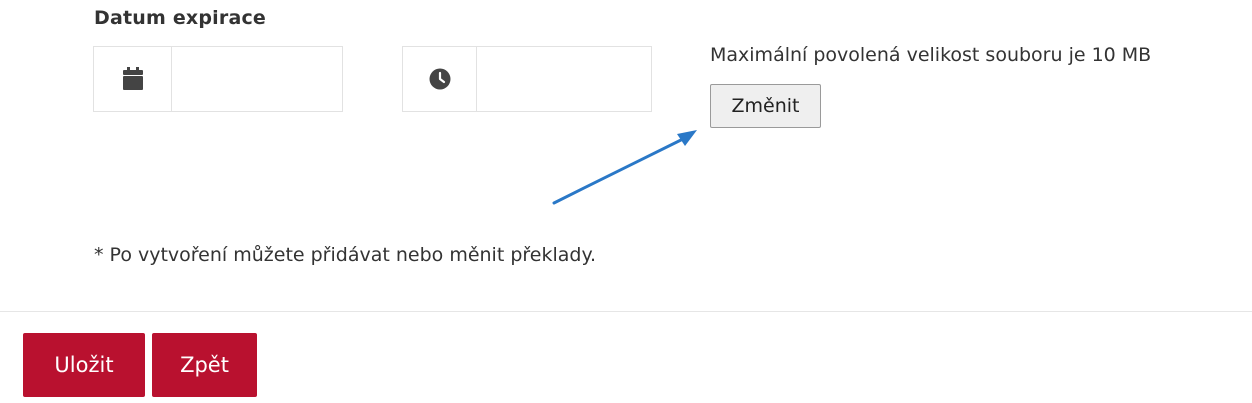 The image size is (1252, 403). Describe the element at coordinates (626, 311) in the screenshot. I see `form-divider` at that location.